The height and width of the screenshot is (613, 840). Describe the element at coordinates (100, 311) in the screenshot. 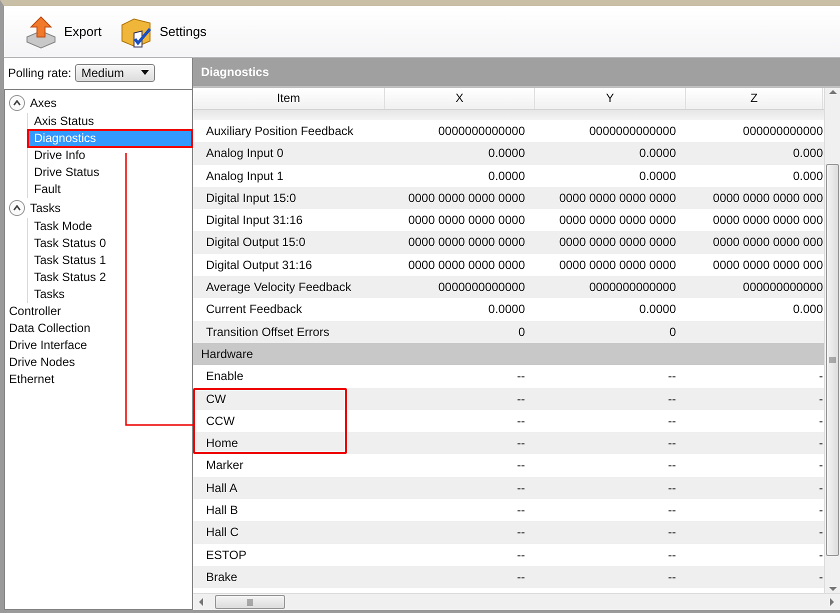

I see `tree-item: Controller` at that location.